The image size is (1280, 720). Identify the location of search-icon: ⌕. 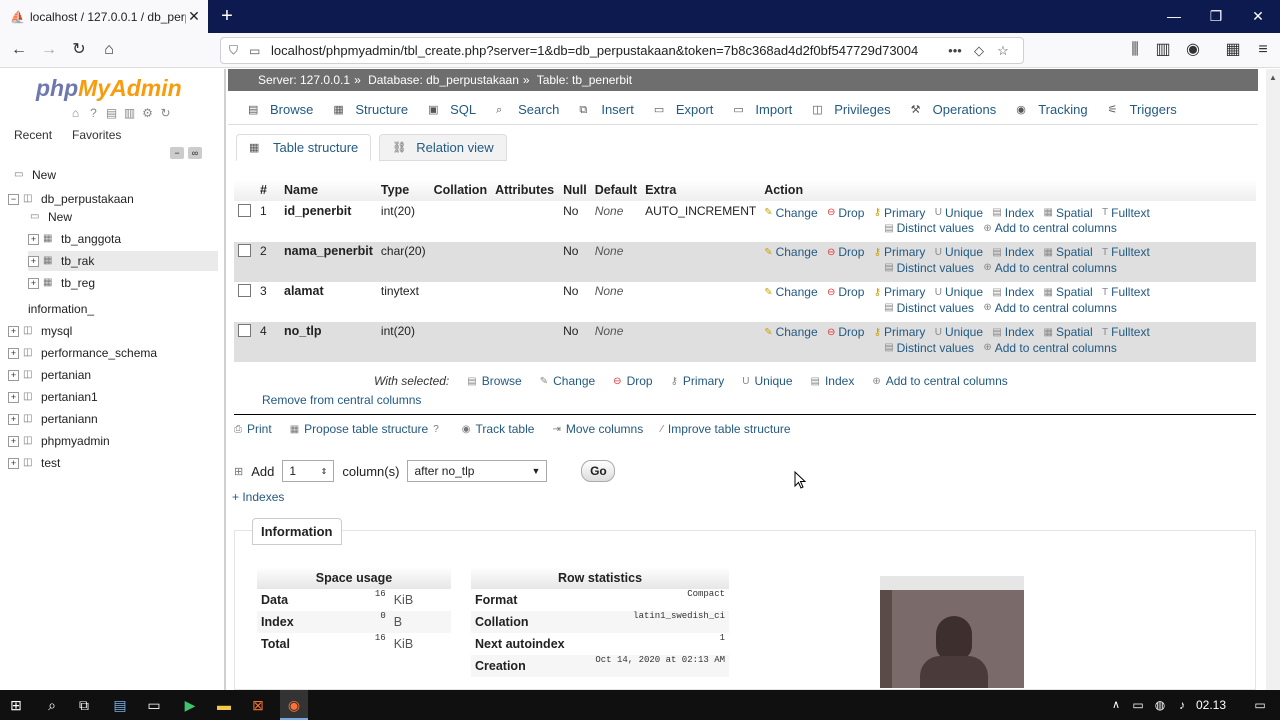
(52, 705).